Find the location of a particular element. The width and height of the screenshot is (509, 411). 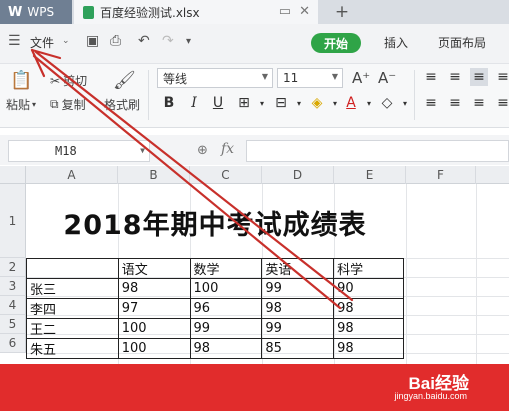

align-middle-icon: ≡ is located at coordinates (455, 77).